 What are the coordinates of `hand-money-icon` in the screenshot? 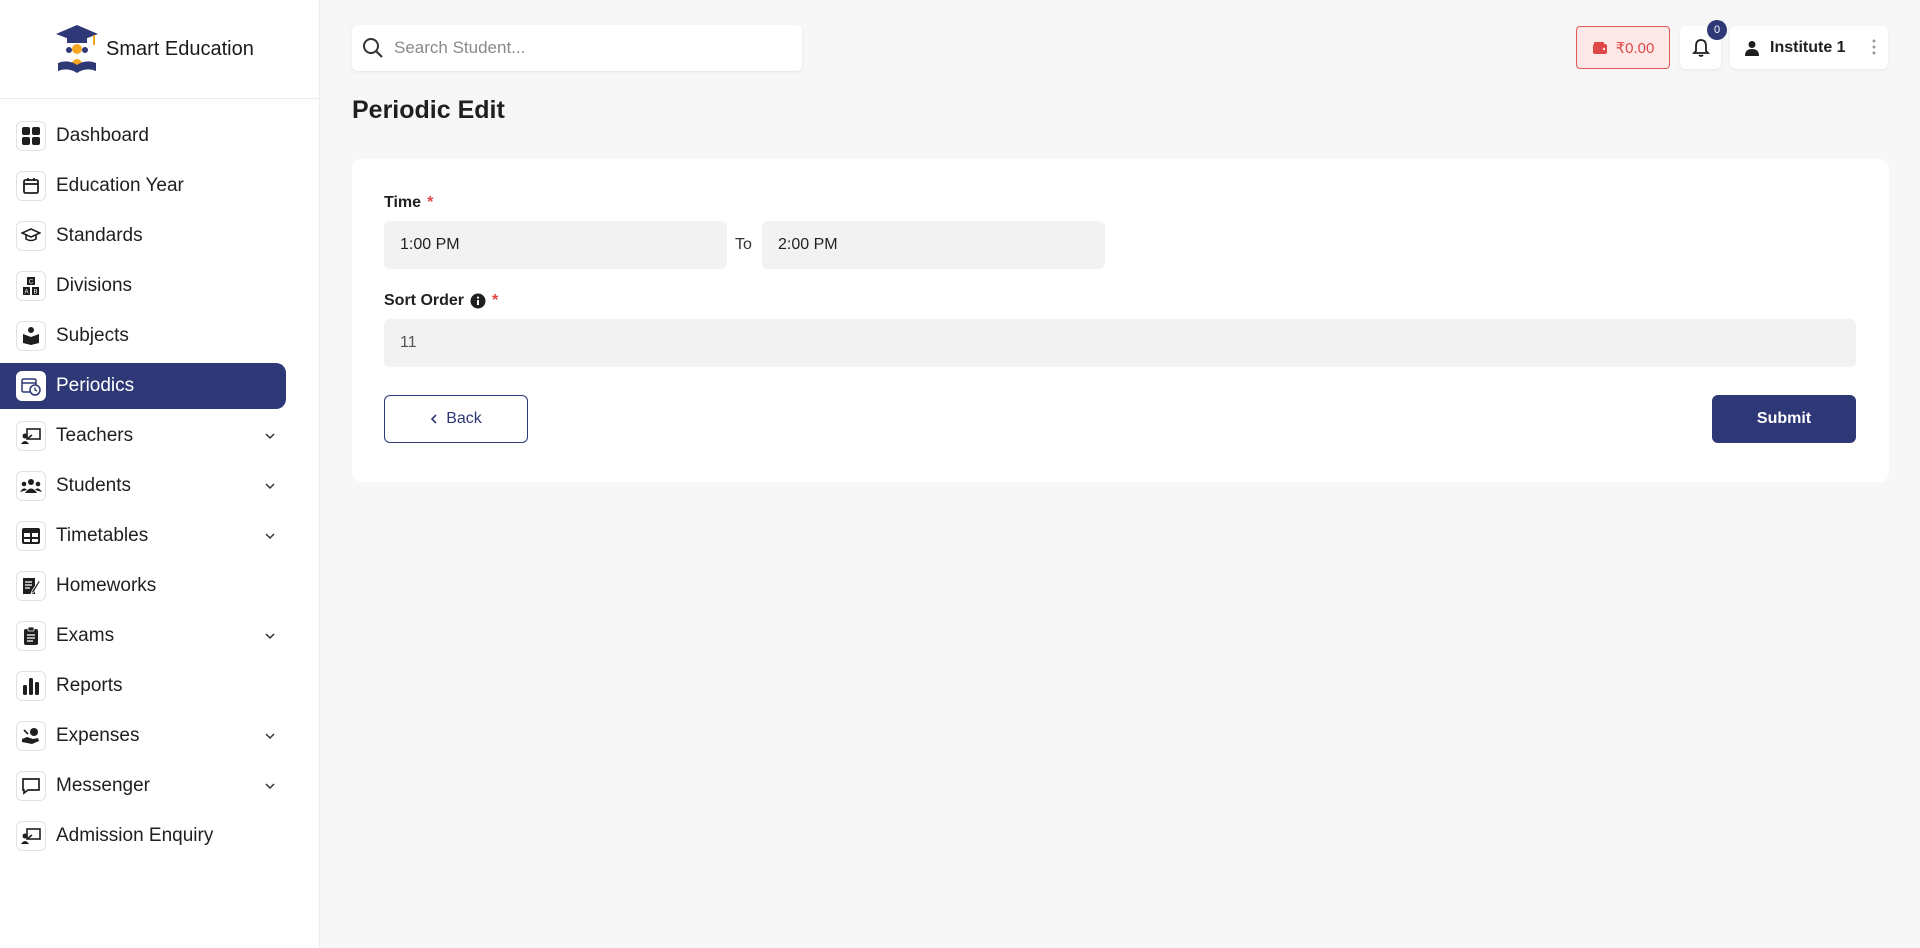 It's located at (31, 736).